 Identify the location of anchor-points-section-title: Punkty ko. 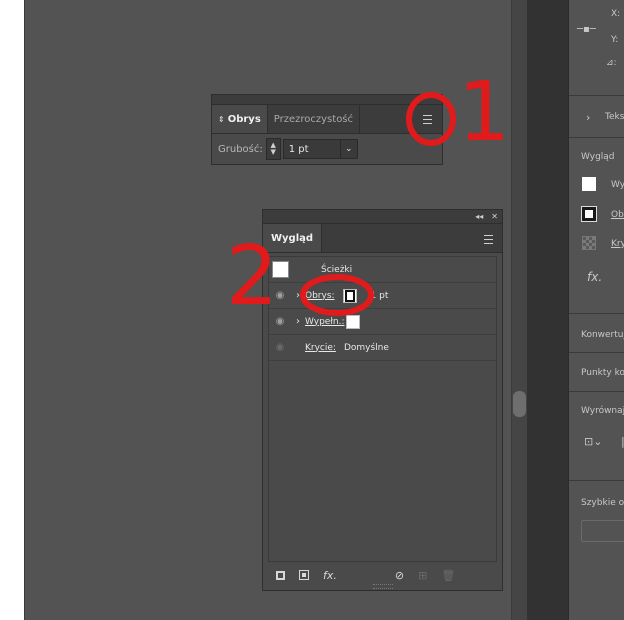
(602, 373).